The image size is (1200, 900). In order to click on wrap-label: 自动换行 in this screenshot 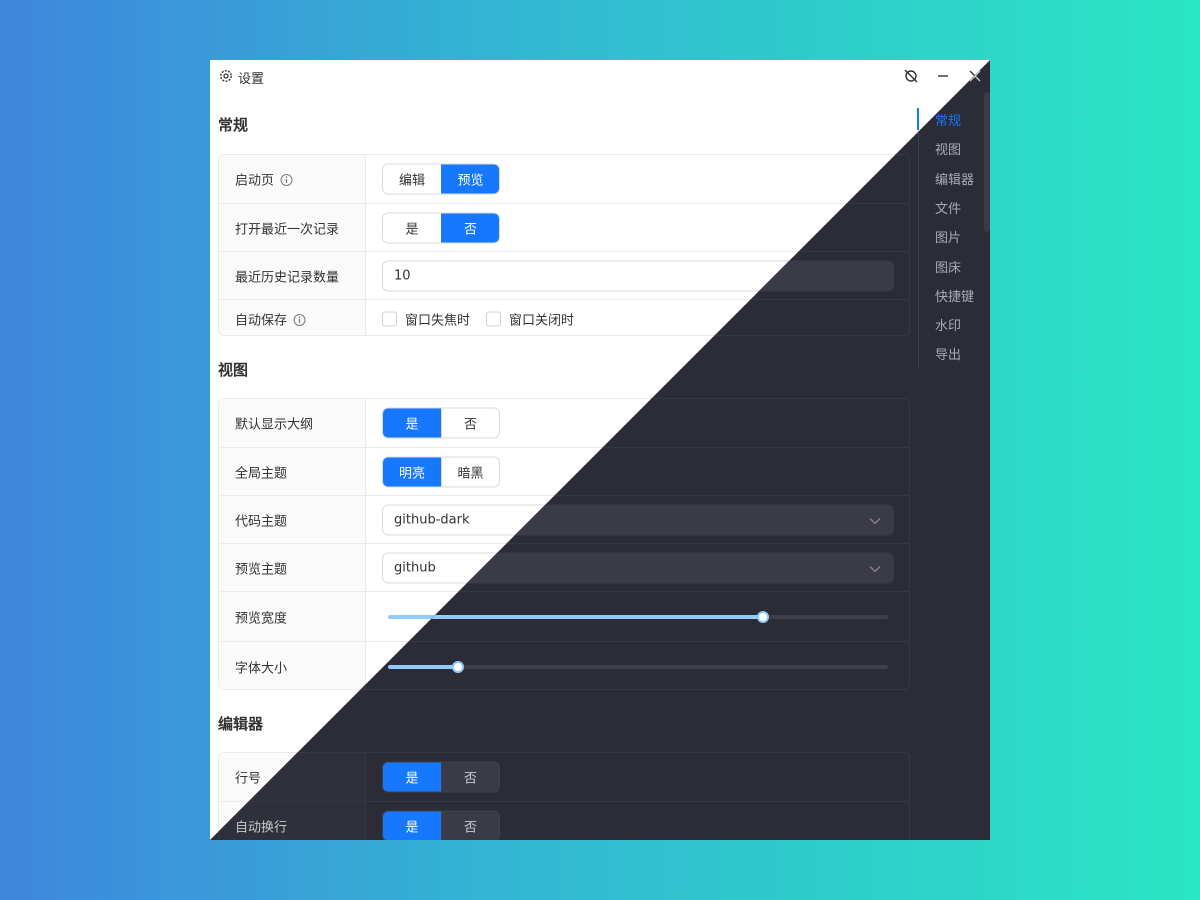, I will do `click(261, 827)`.